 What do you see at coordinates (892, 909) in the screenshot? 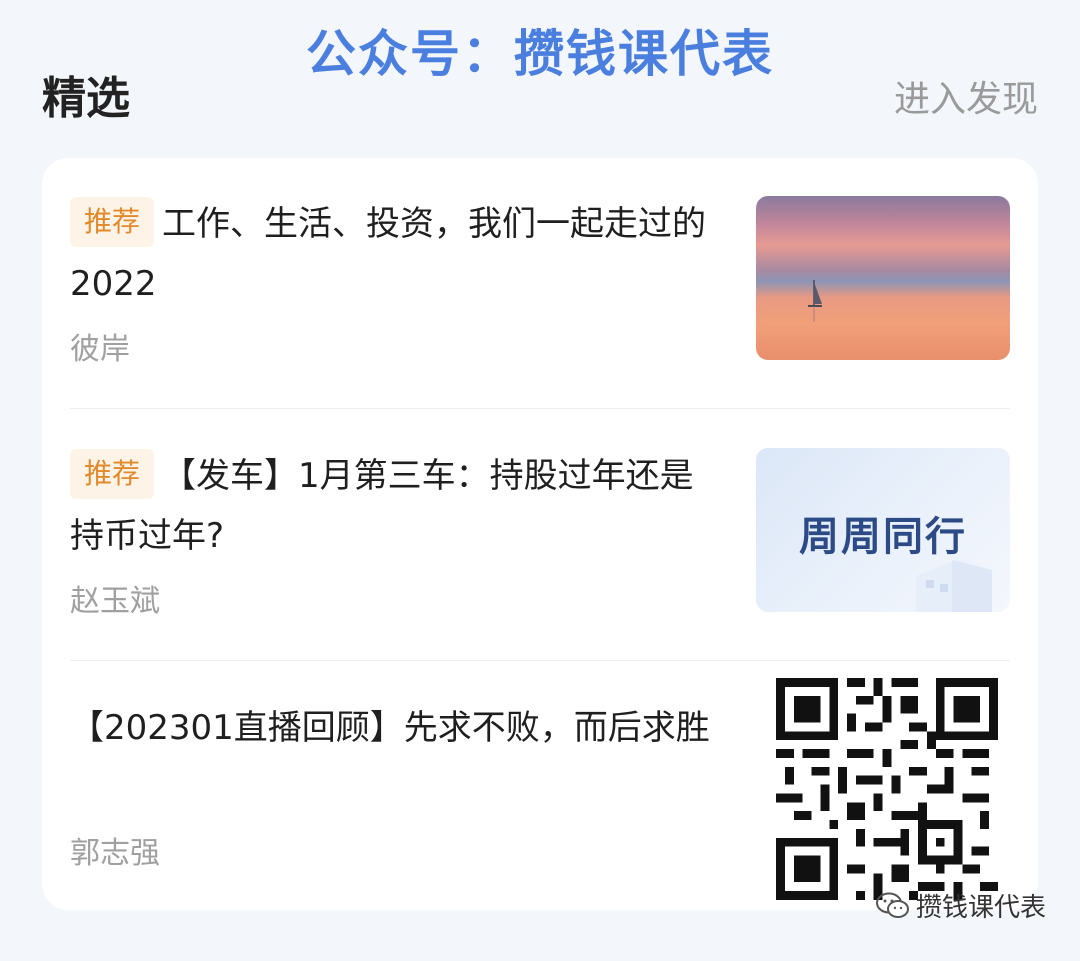
I see `wechat-icon` at bounding box center [892, 909].